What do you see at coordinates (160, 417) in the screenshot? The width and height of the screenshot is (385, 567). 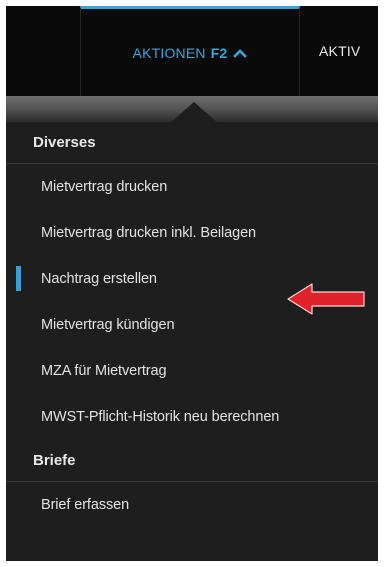 I see `menu-item-label: MWST-Pflicht-Historik neu berechnen` at bounding box center [160, 417].